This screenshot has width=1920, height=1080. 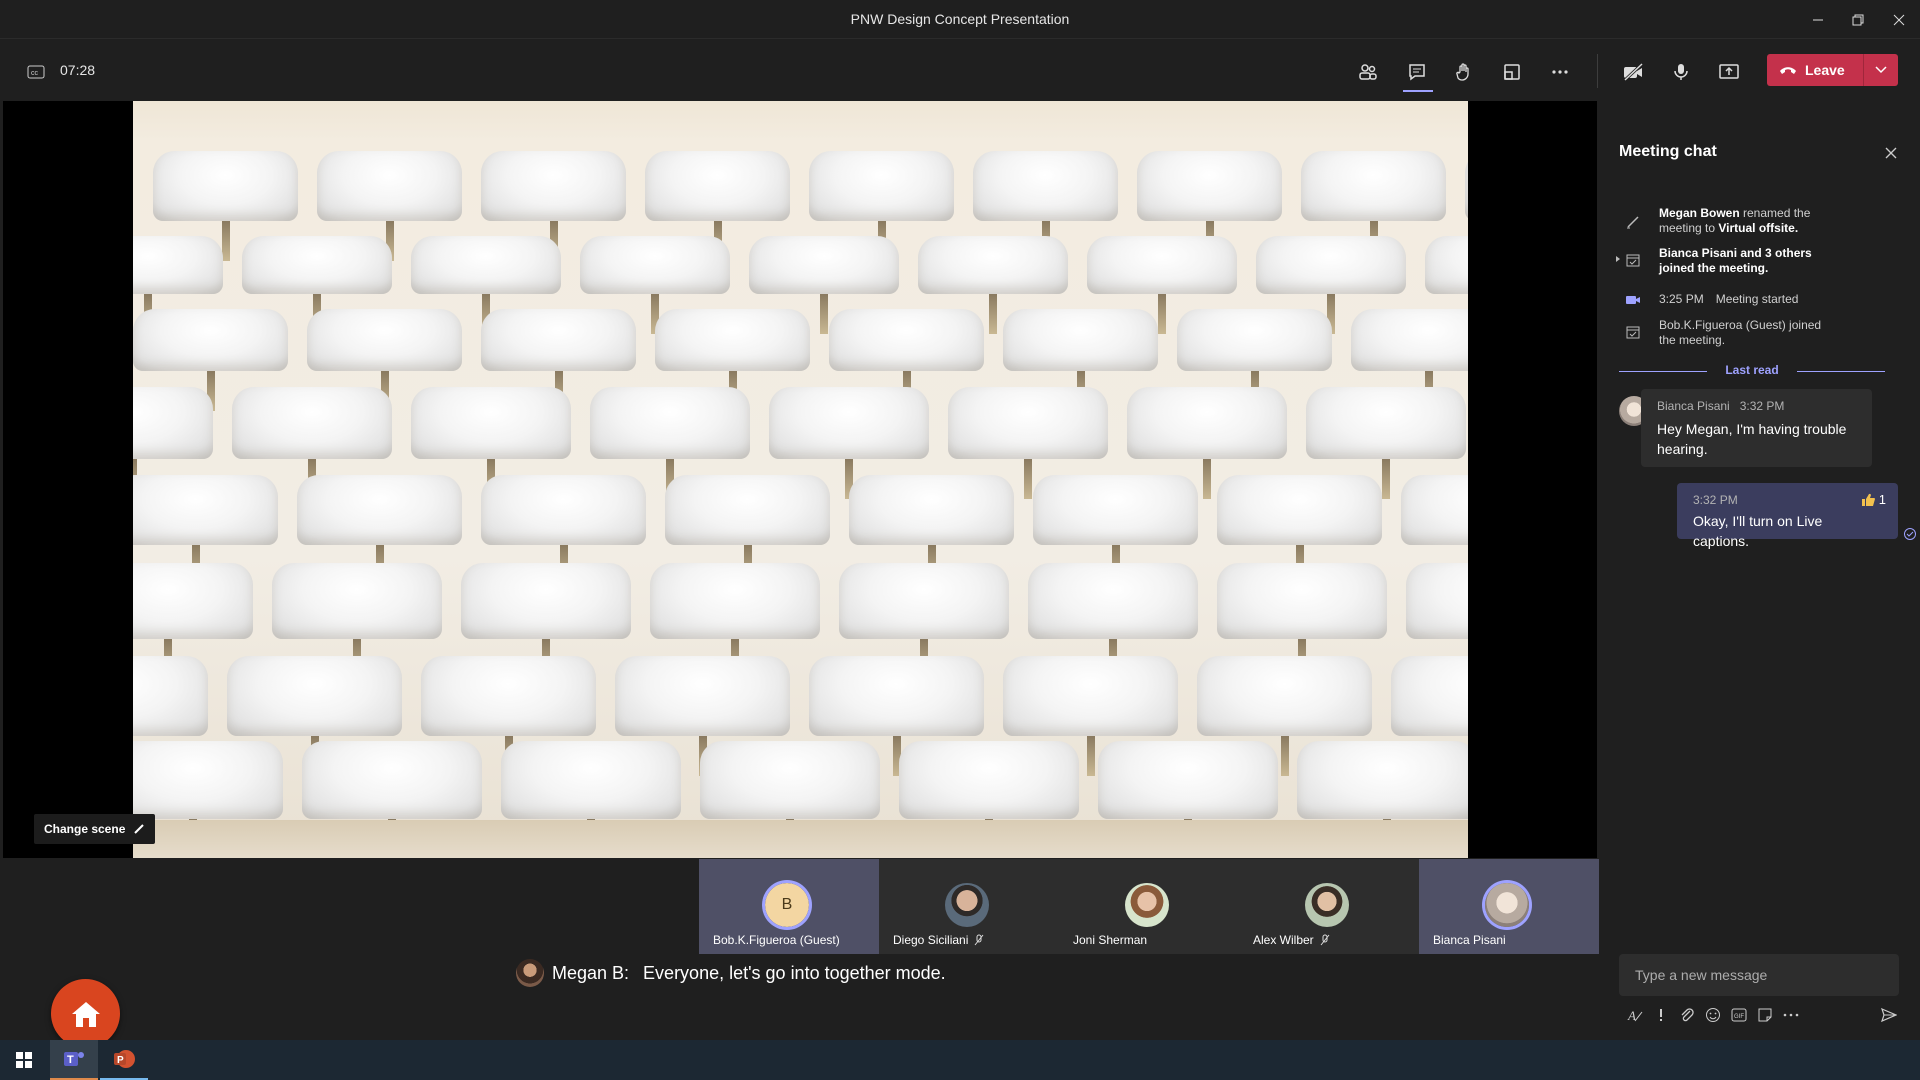 I want to click on close-window-button, so click(x=1899, y=20).